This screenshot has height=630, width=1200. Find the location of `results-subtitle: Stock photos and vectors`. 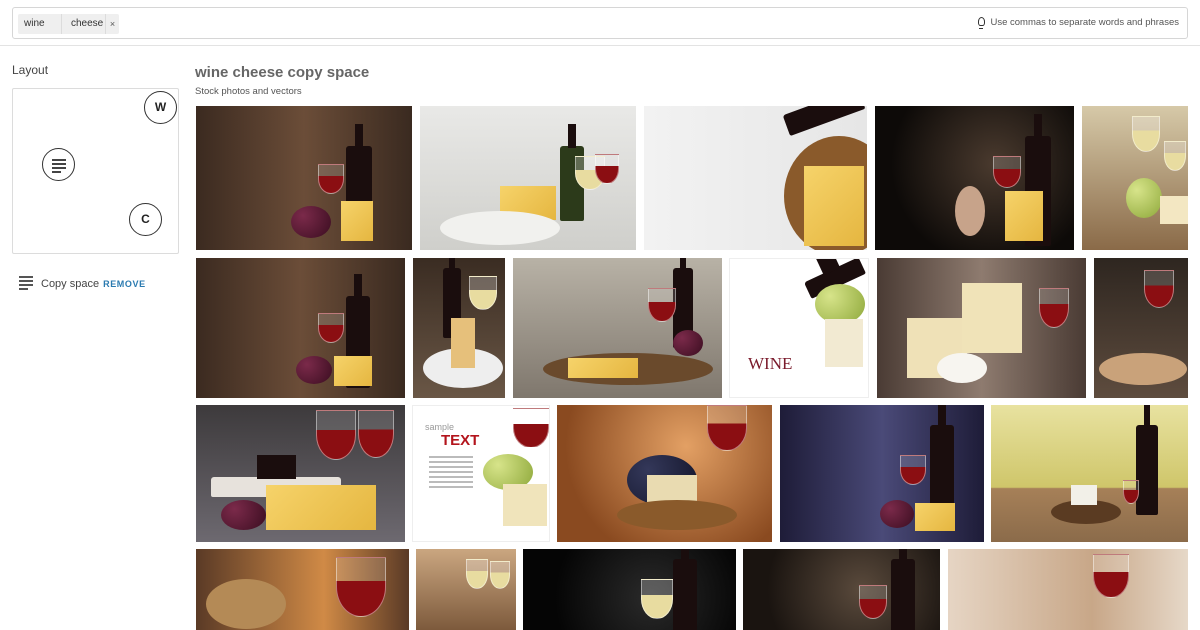

results-subtitle: Stock photos and vectors is located at coordinates (248, 91).